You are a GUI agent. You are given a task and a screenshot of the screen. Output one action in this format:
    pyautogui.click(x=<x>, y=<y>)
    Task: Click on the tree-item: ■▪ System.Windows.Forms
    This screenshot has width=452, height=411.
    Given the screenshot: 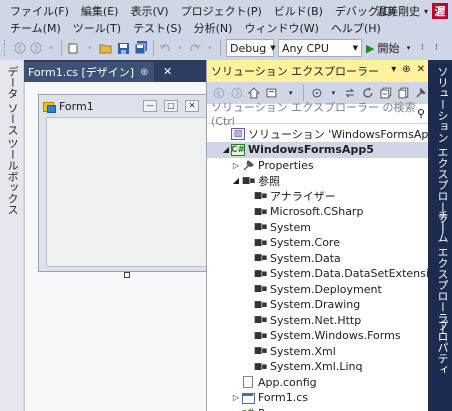 What is the action you would take?
    pyautogui.click(x=322, y=336)
    